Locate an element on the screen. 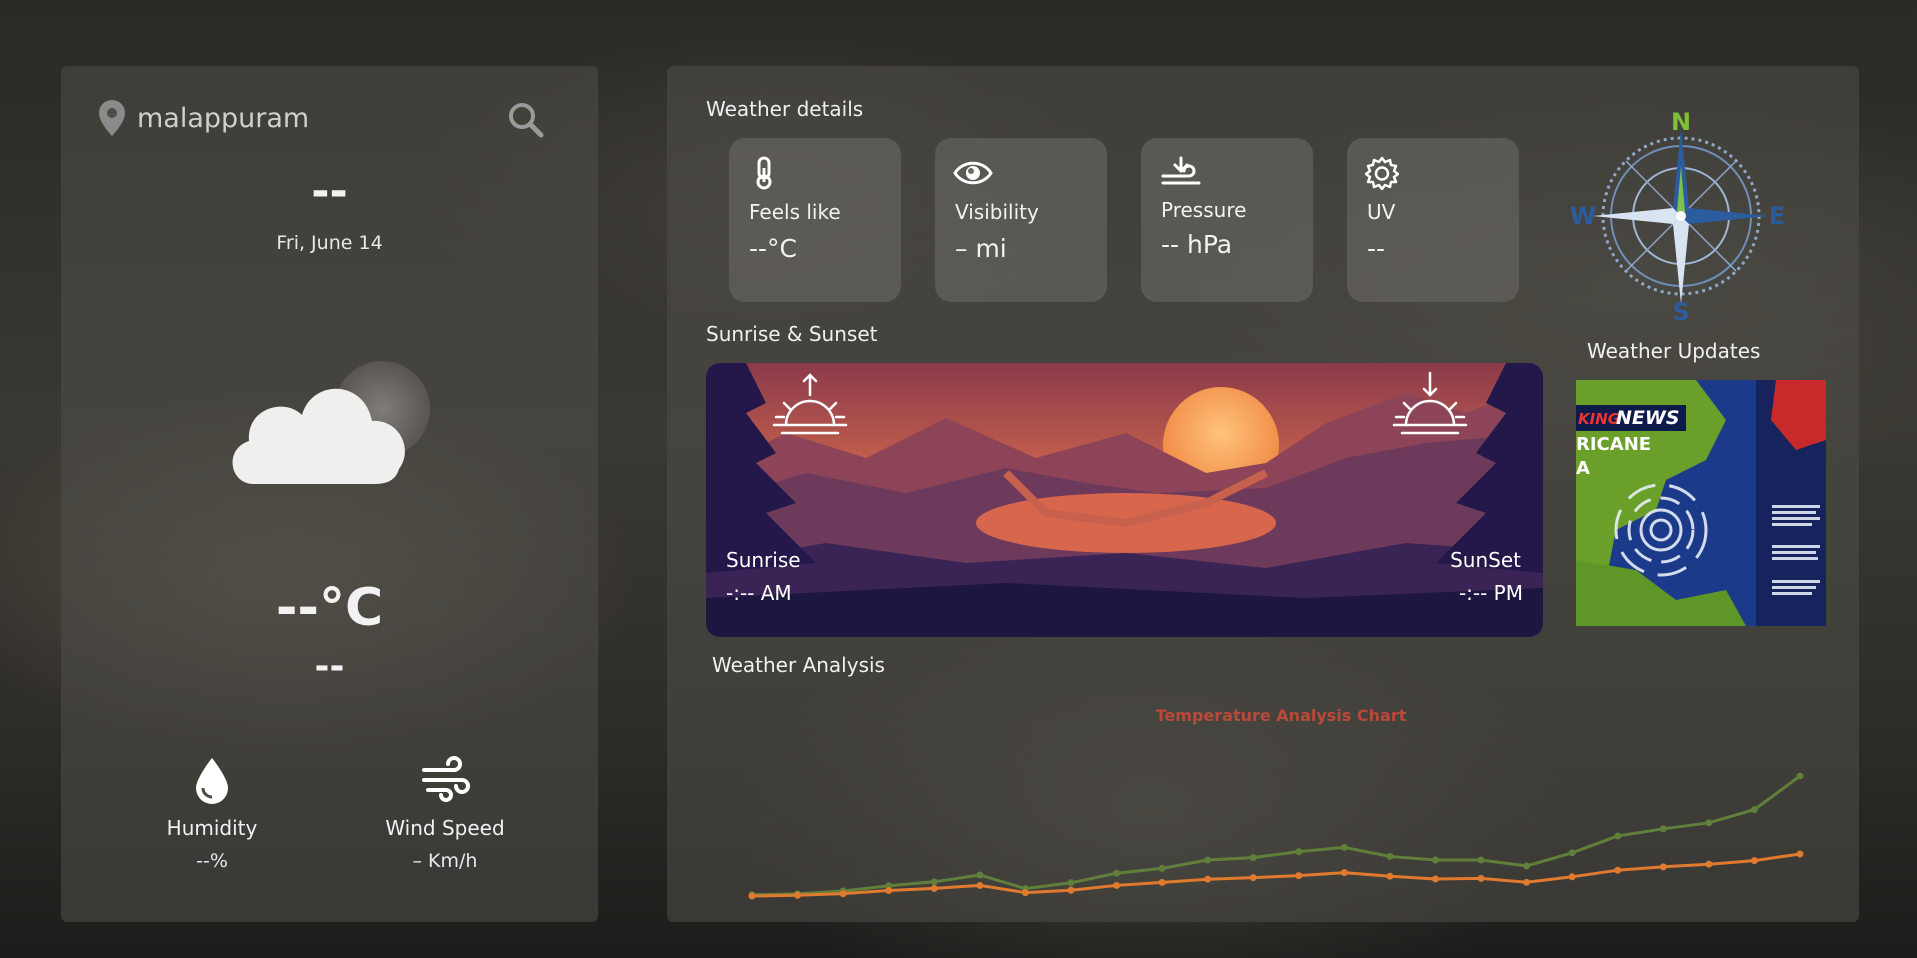  search-button is located at coordinates (526, 120).